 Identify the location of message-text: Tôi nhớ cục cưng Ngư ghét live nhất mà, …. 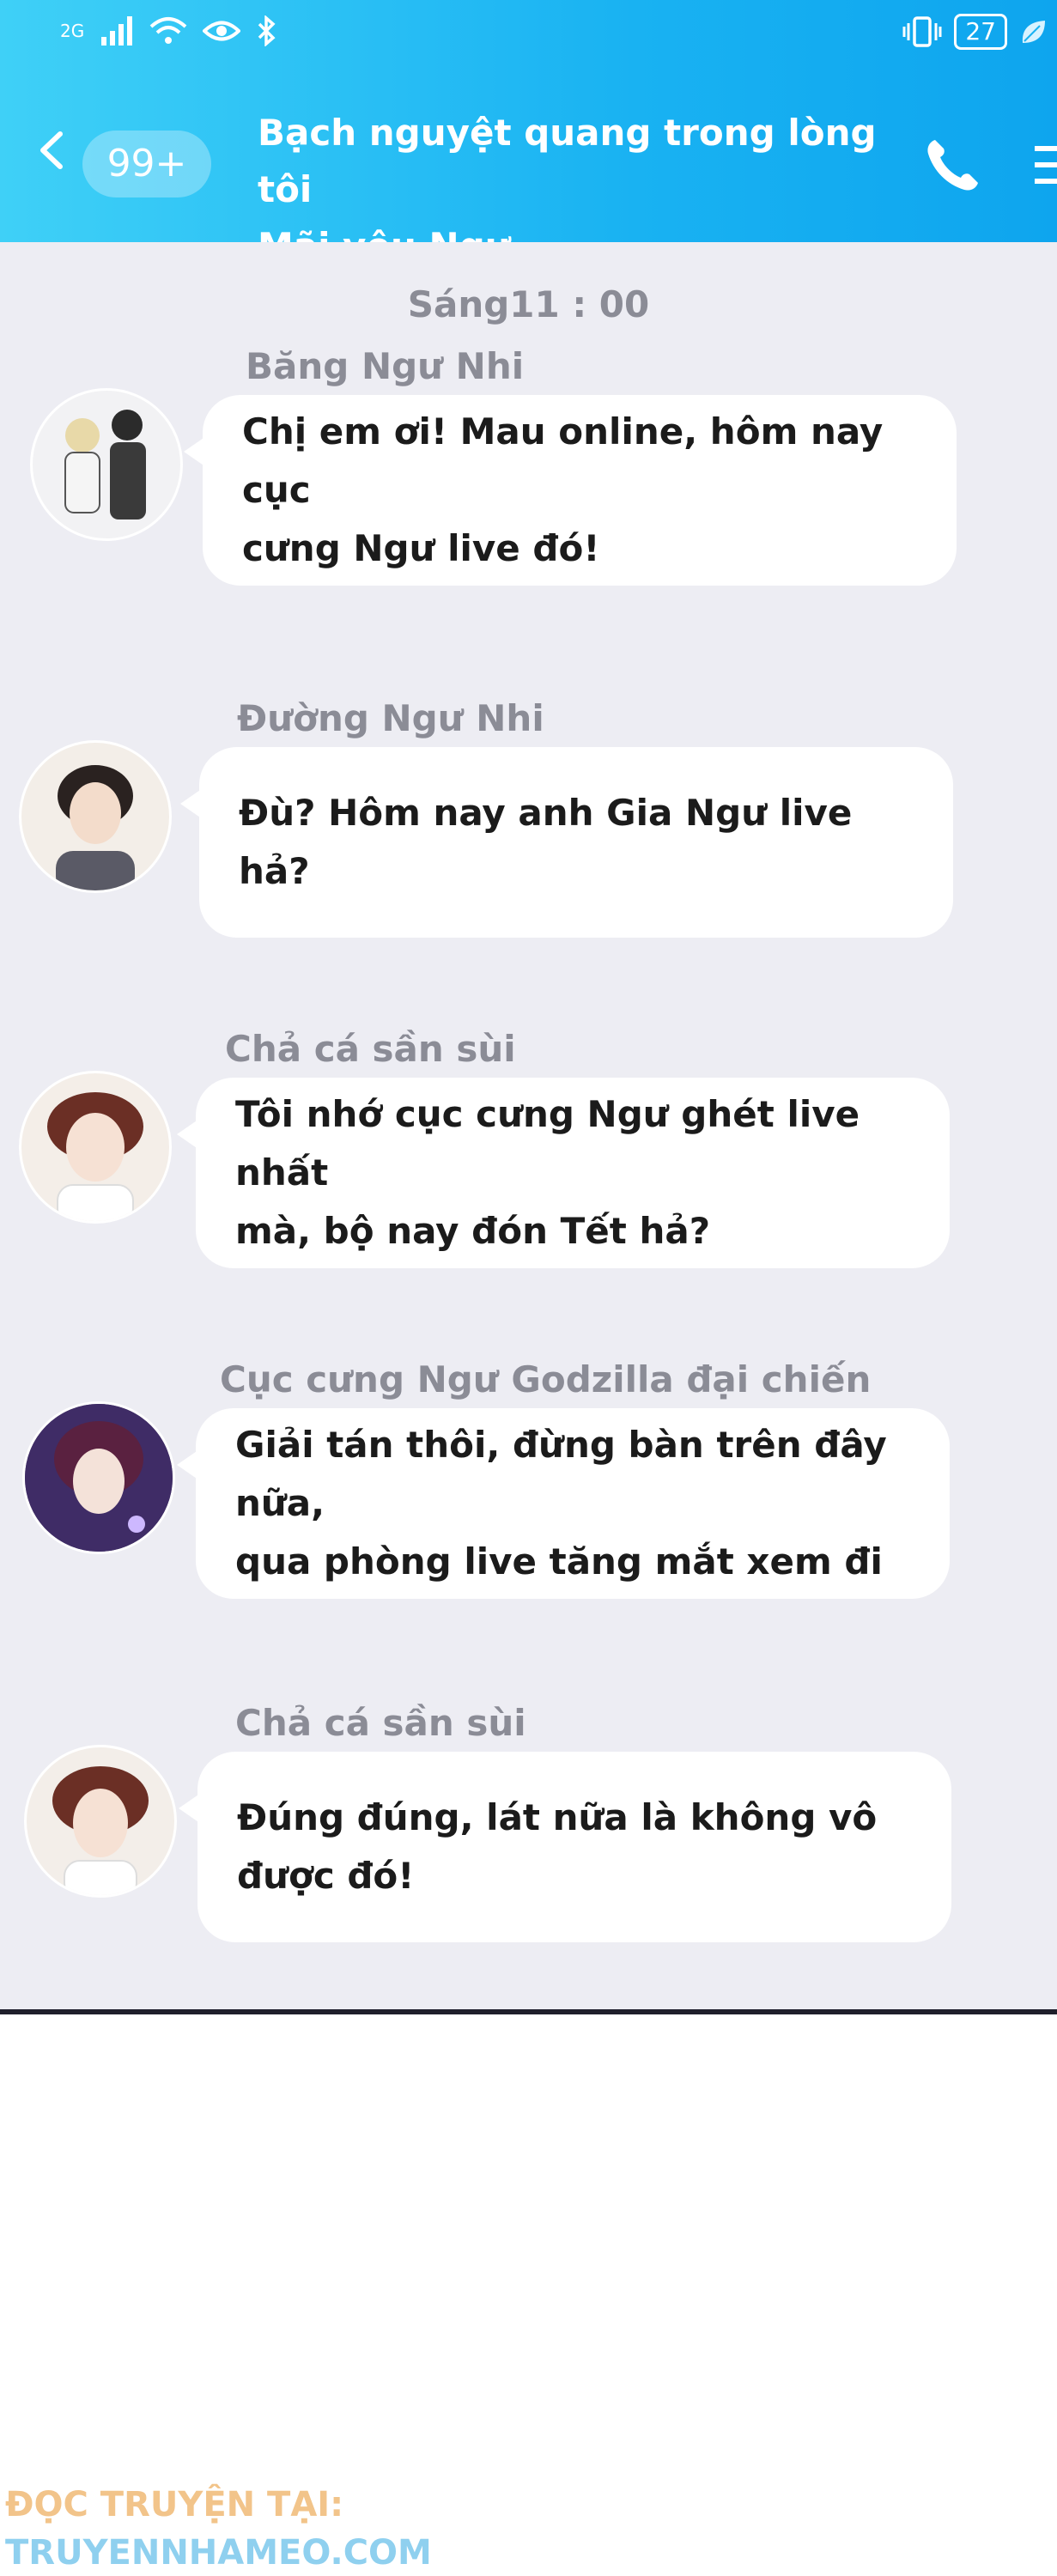
(572, 1173).